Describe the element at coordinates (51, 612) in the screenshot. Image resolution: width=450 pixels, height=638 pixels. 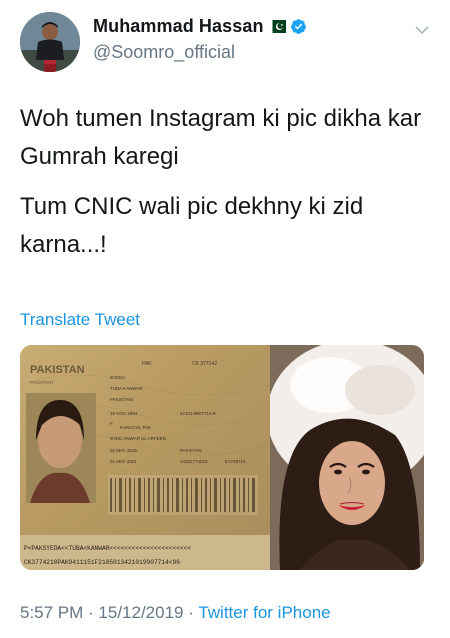
I see `tweet-time: 5:57 PM` at that location.